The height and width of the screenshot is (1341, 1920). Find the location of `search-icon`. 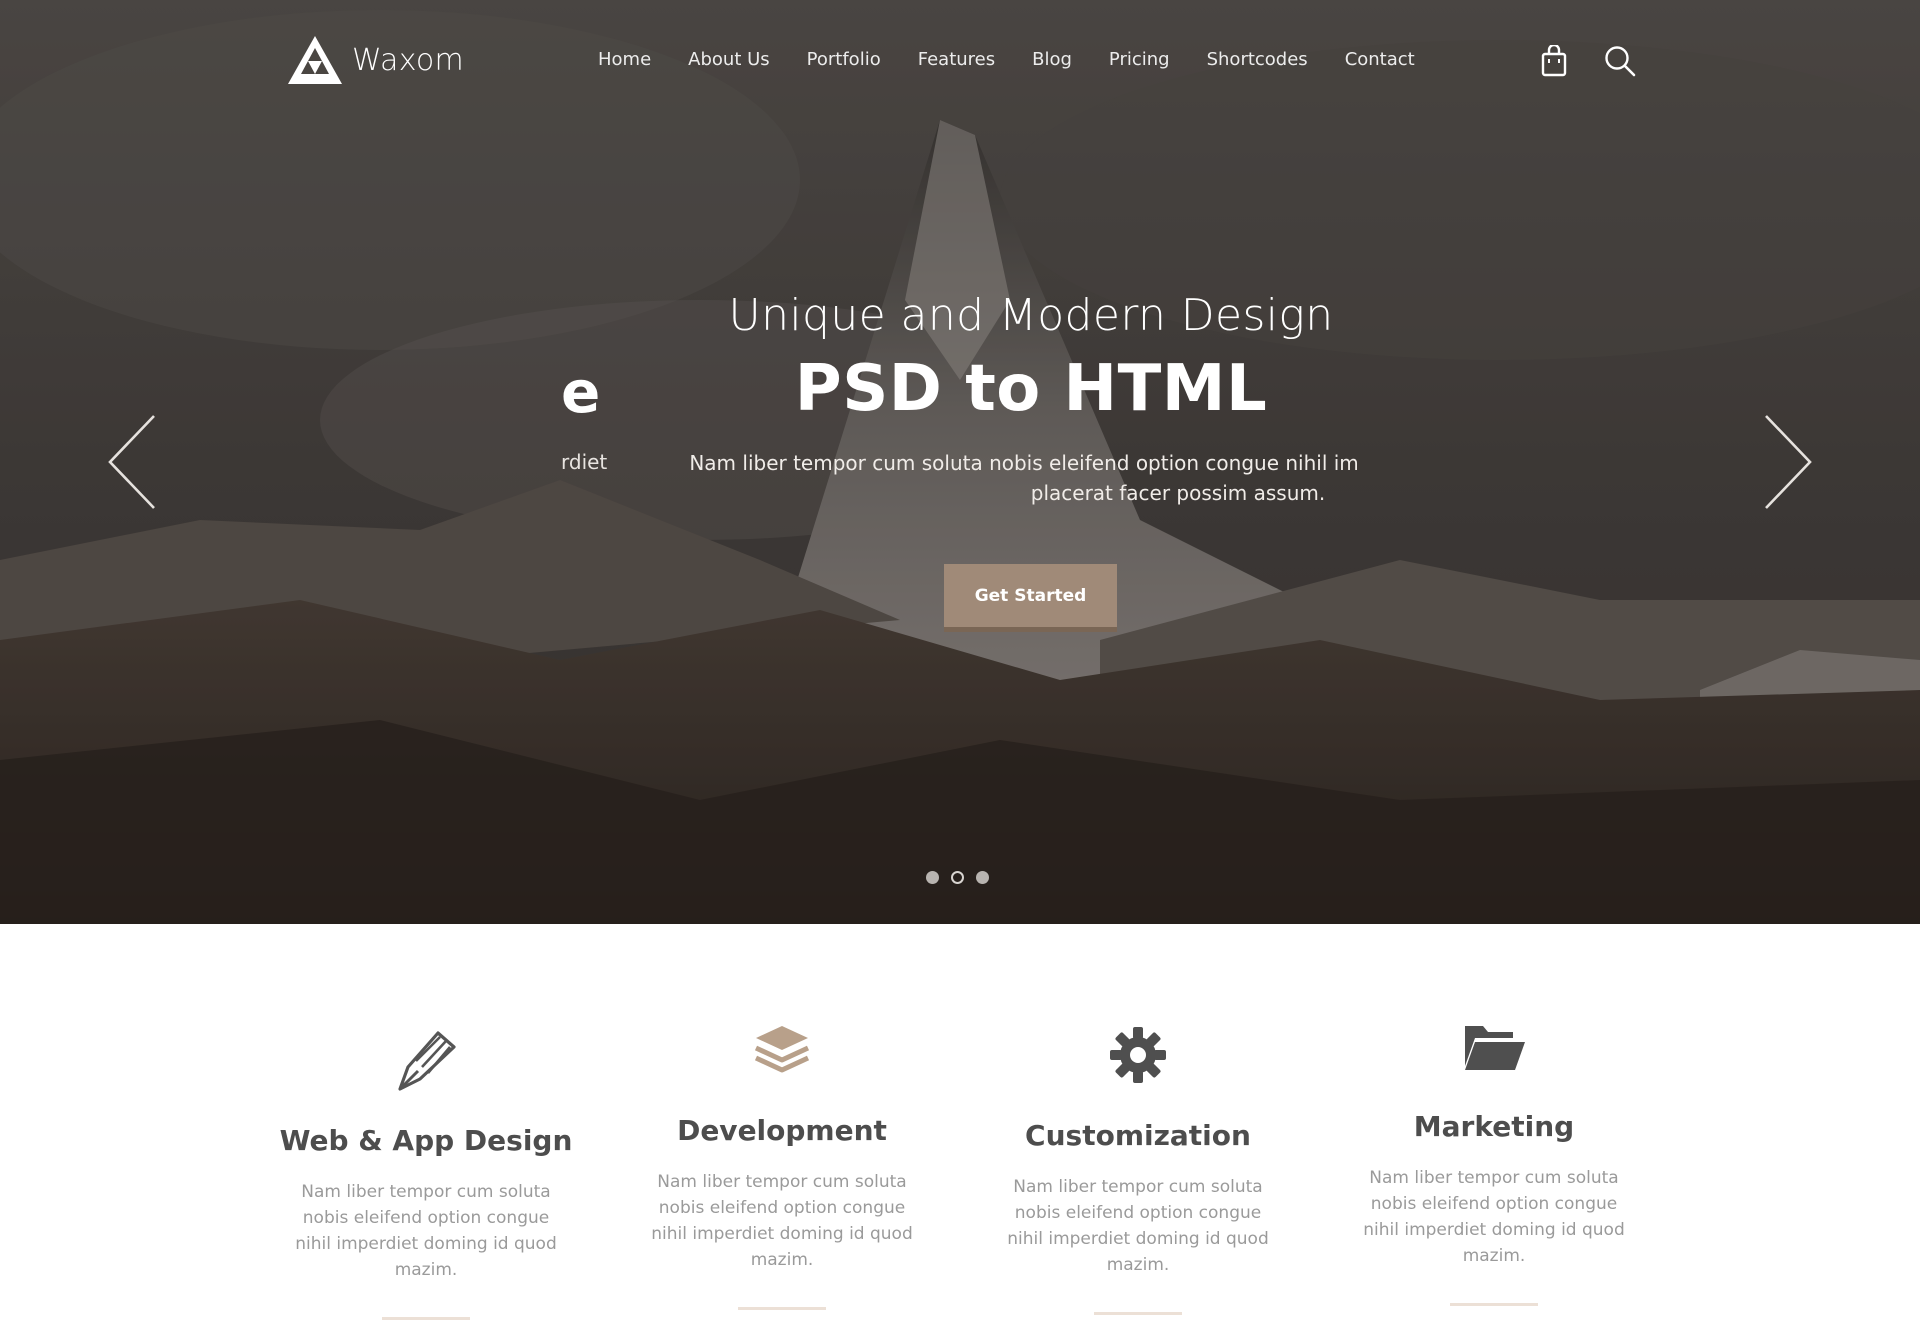

search-icon is located at coordinates (1620, 61).